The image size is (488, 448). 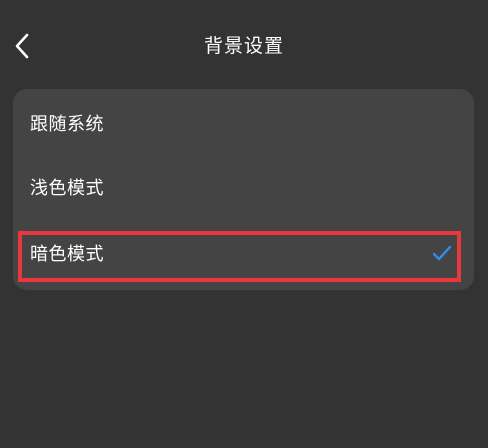 I want to click on option-light-mode: 浅色模式, so click(x=243, y=187).